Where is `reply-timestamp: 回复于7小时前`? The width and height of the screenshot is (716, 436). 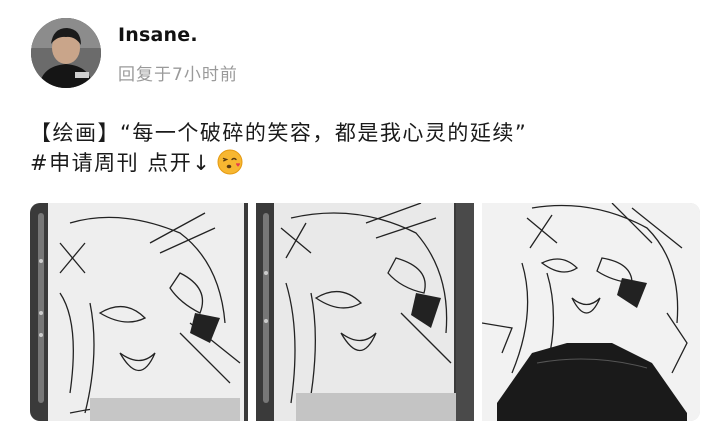
reply-timestamp: 回复于7小时前 is located at coordinates (178, 75).